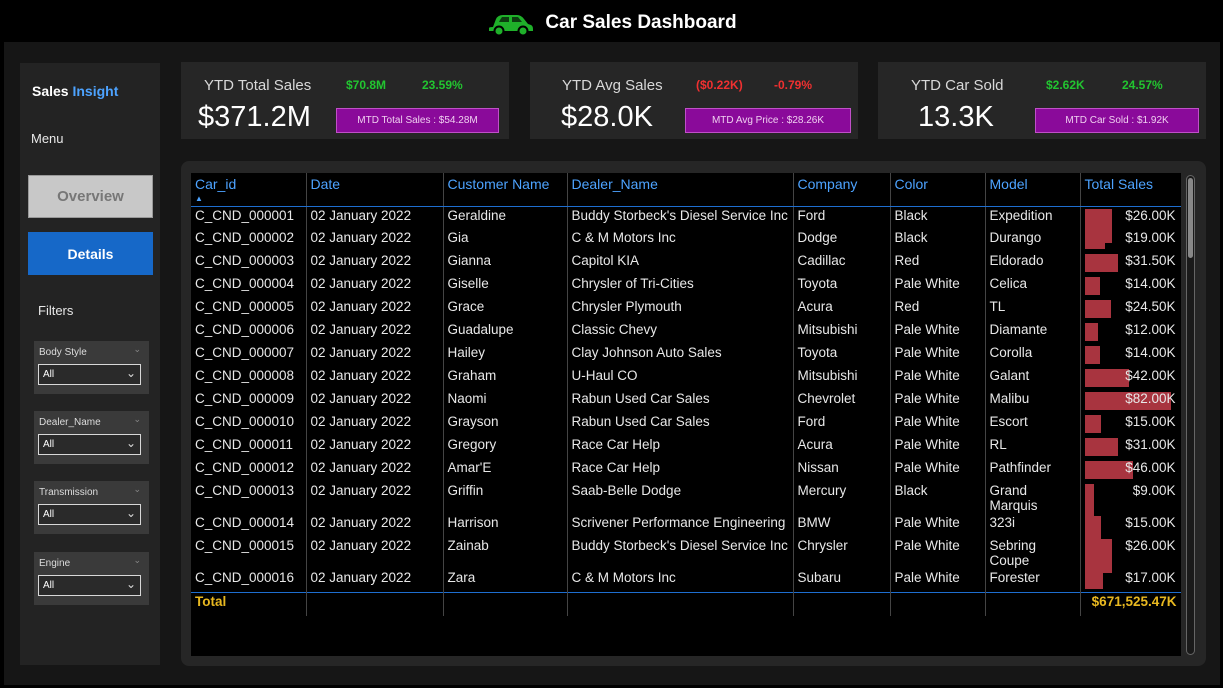 The image size is (1223, 688). What do you see at coordinates (842, 498) in the screenshot?
I see `cell-company: Mercury` at bounding box center [842, 498].